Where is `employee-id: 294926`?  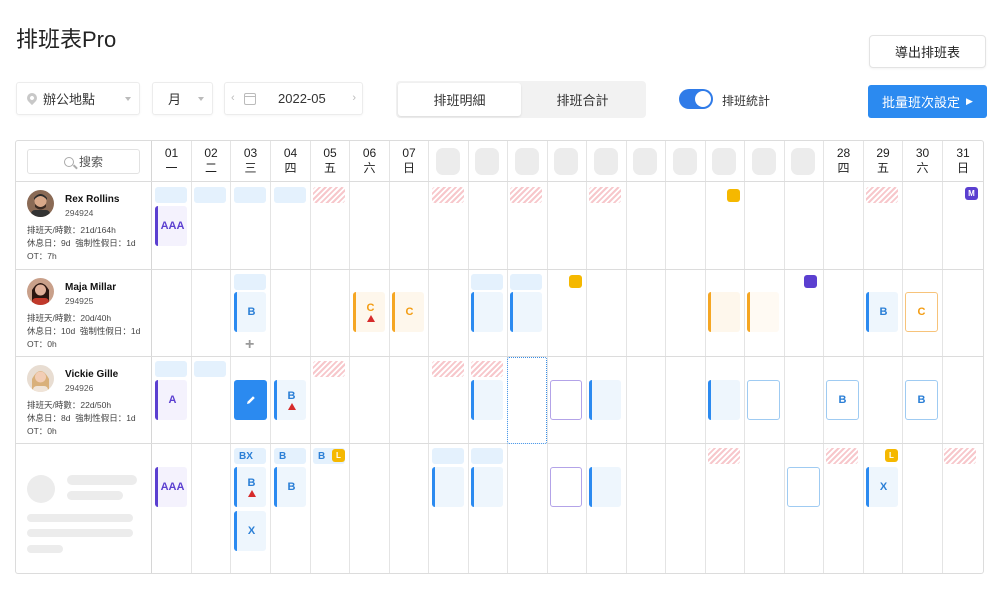
employee-id: 294926 is located at coordinates (79, 388).